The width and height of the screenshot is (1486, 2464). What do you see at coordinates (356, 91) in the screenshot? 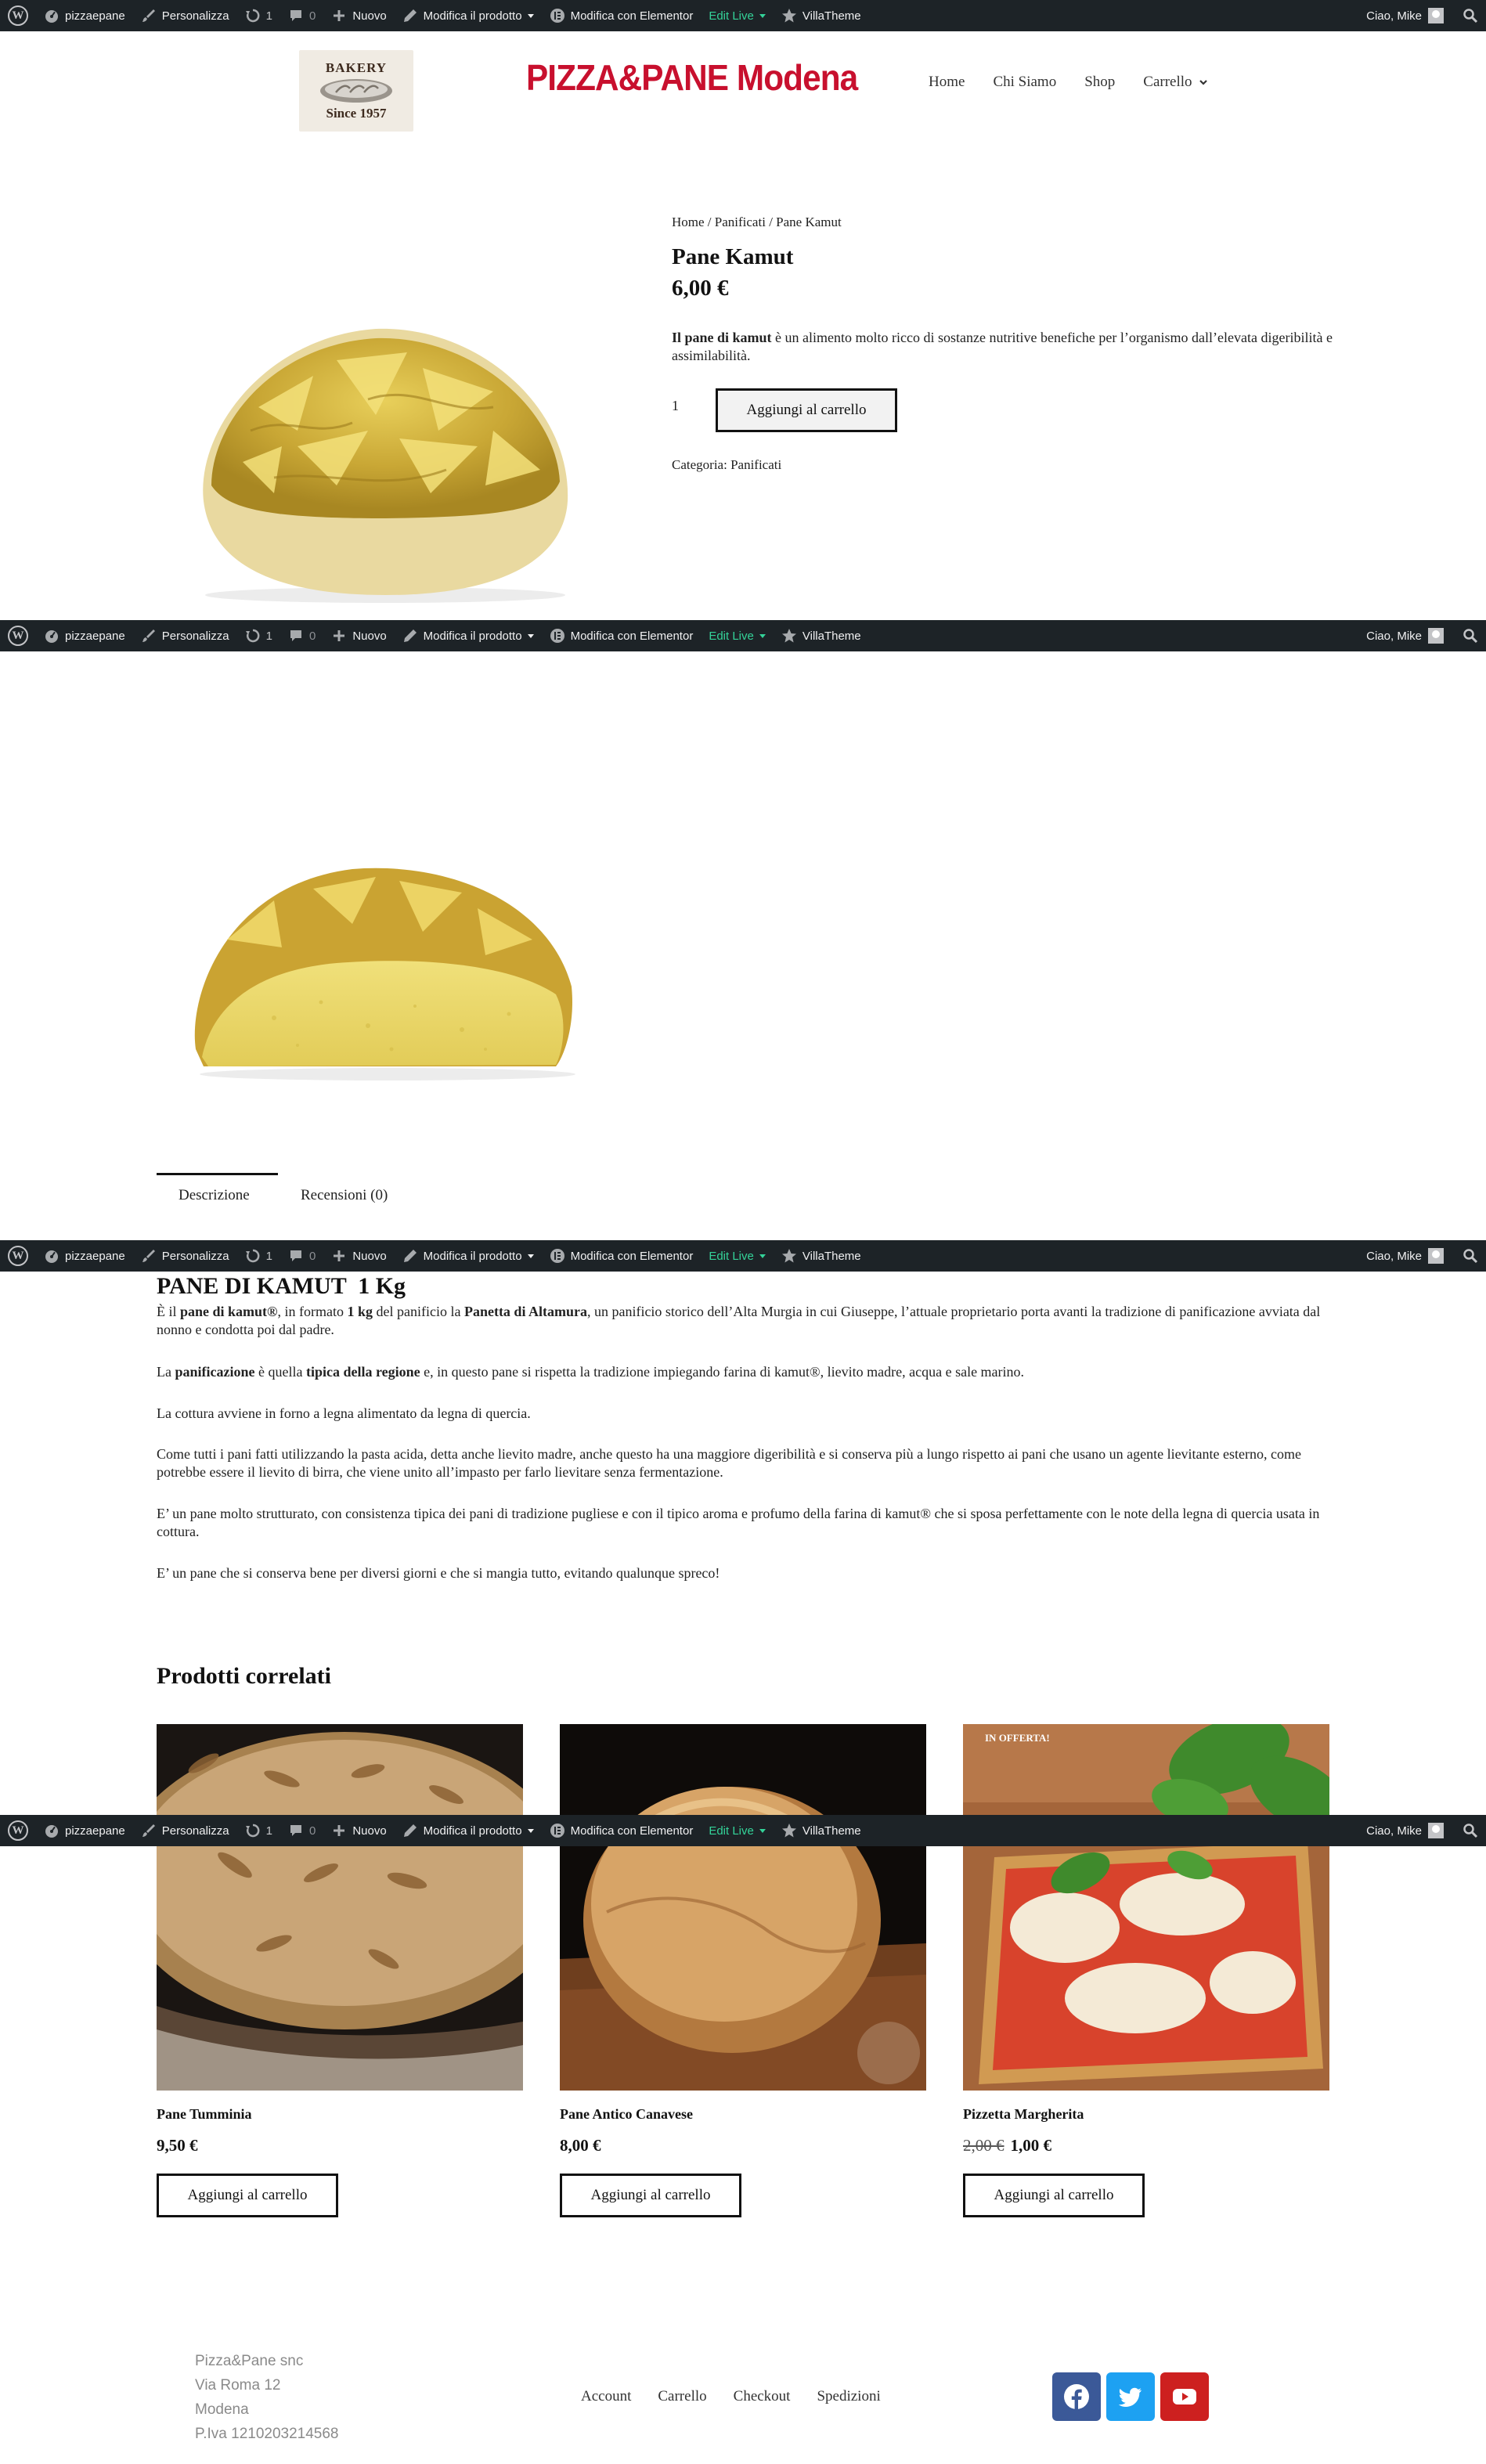
I see `site-logo: BAKERY Since 1957` at bounding box center [356, 91].